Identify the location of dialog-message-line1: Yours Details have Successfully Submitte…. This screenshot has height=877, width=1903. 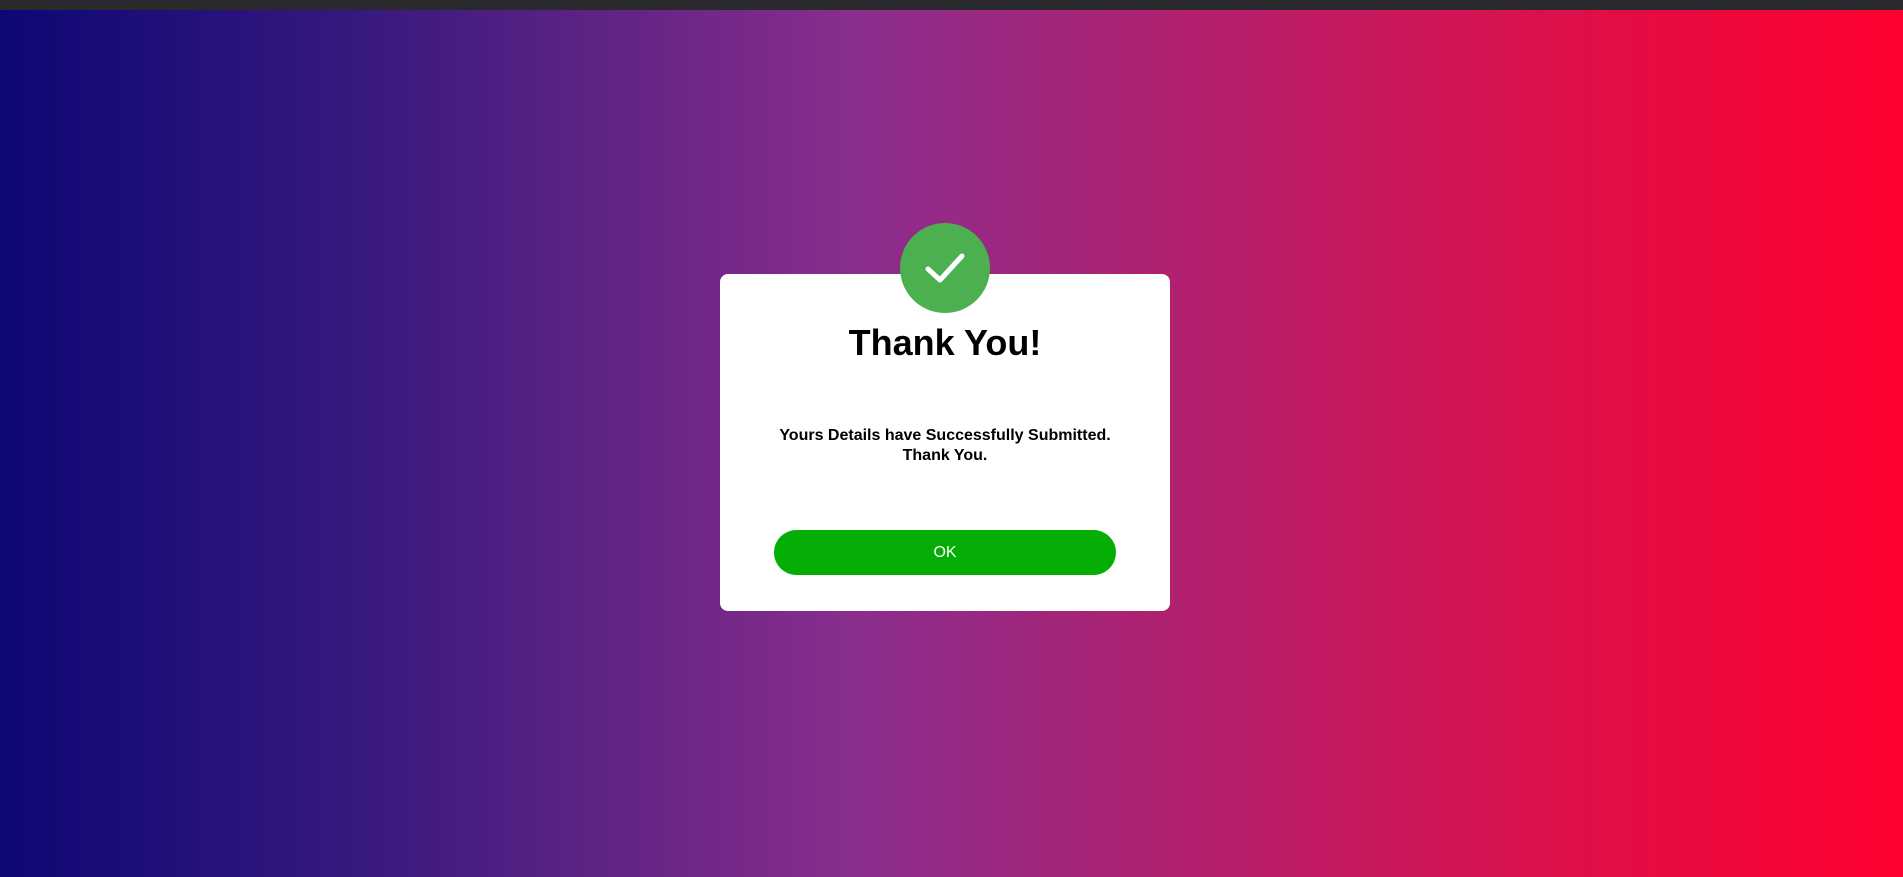
(945, 435).